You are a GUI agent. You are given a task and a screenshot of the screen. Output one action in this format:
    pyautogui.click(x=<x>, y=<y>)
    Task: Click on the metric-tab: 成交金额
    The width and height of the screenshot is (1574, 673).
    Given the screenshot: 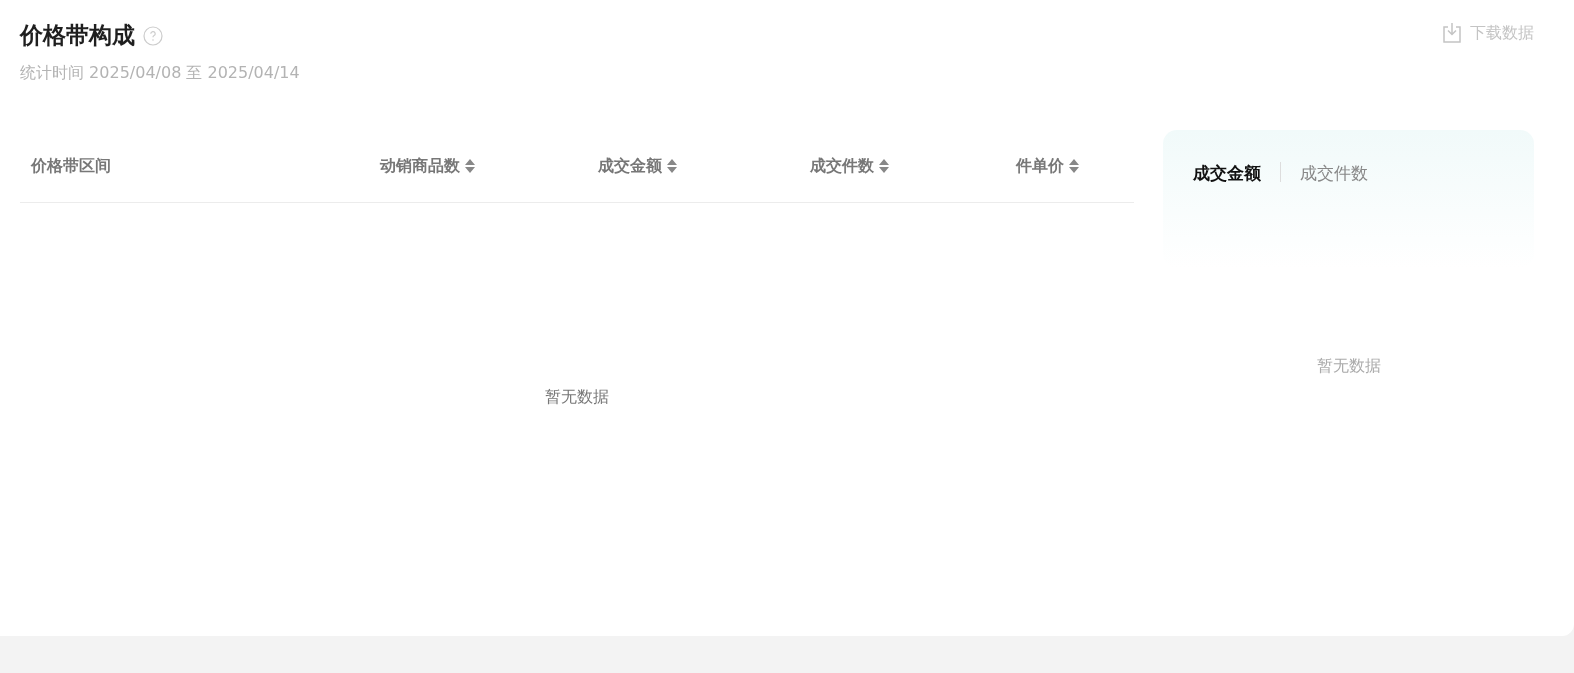 What is the action you would take?
    pyautogui.click(x=1227, y=173)
    